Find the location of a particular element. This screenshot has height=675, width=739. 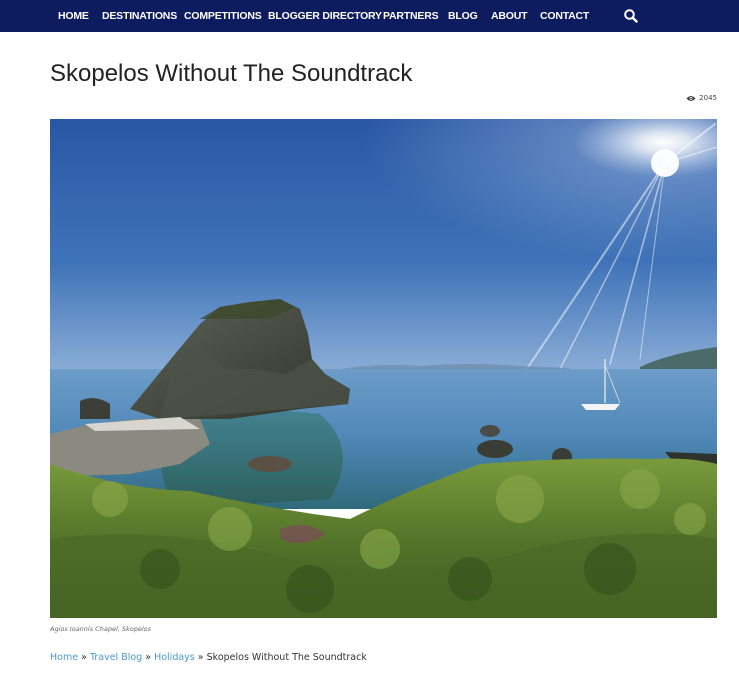

search-icon is located at coordinates (631, 16).